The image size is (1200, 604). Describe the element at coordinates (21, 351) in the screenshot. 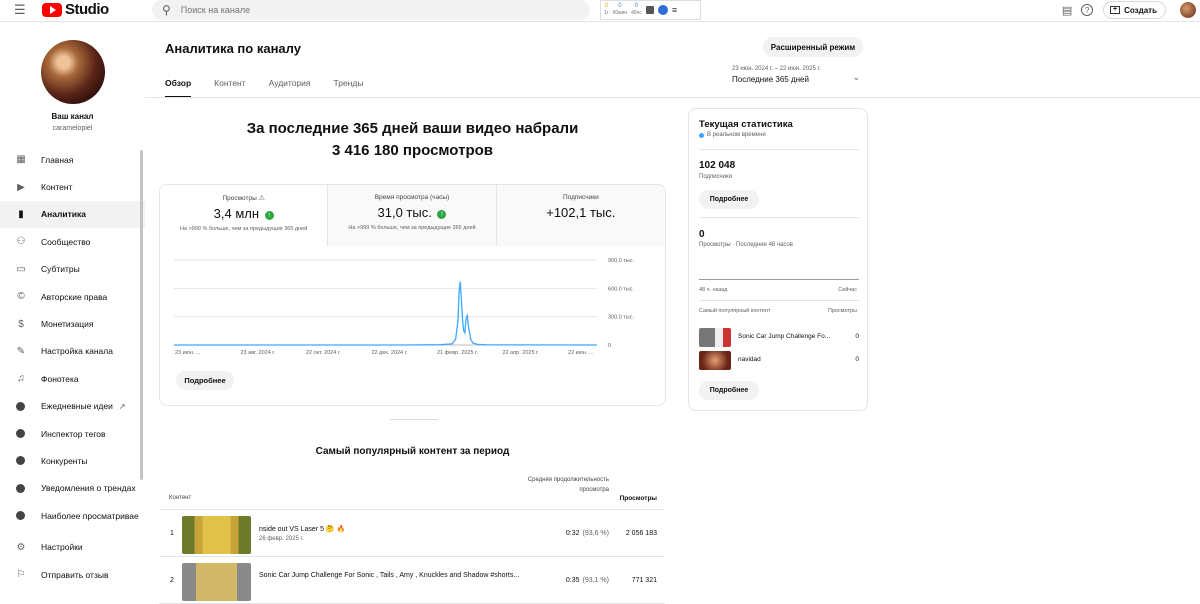

I see `customization-icon: ✎` at that location.